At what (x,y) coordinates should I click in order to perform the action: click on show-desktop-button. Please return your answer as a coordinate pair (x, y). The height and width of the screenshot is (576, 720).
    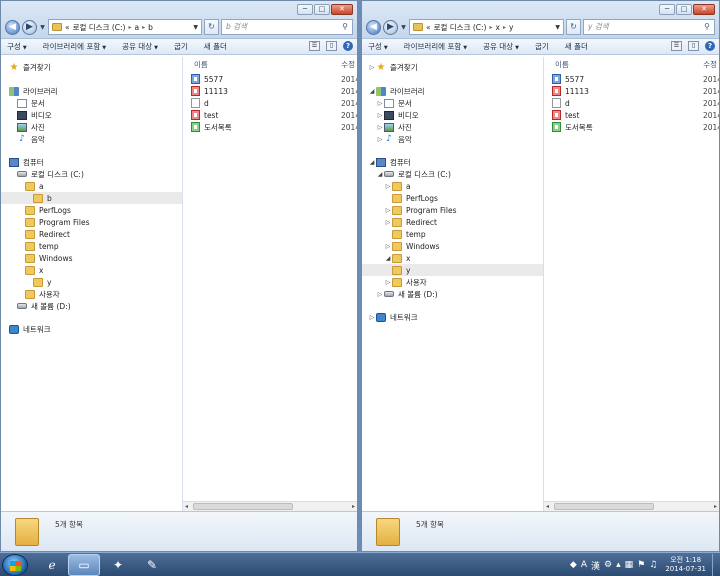
    Looking at the image, I should click on (715, 565).